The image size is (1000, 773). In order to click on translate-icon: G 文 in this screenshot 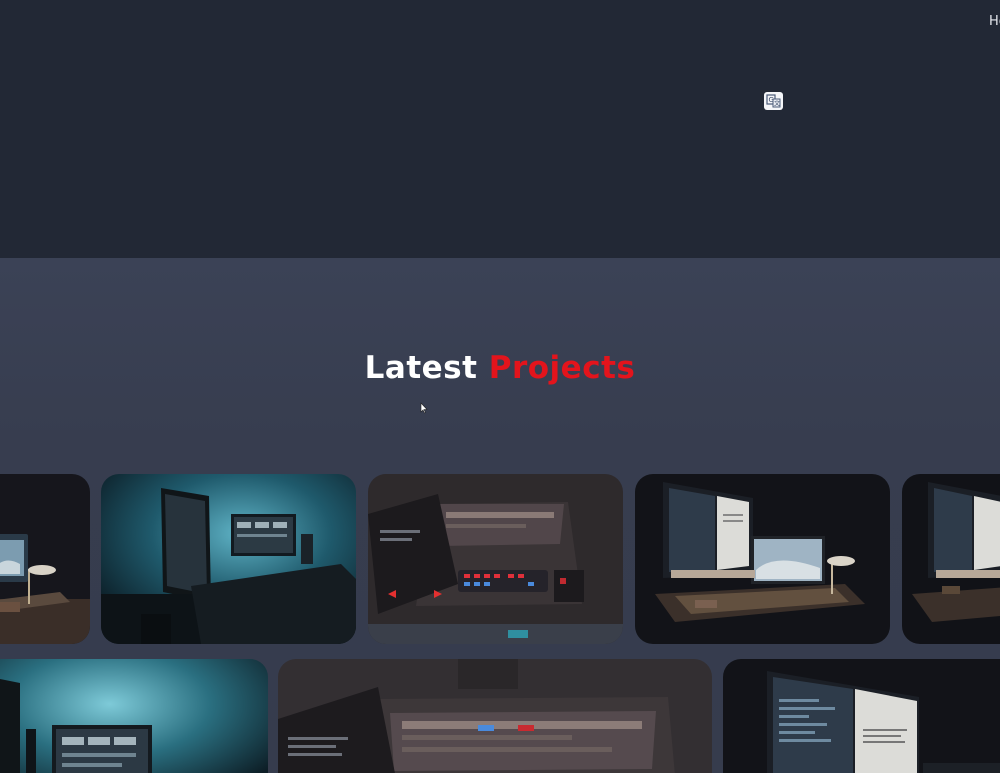, I will do `click(773, 101)`.